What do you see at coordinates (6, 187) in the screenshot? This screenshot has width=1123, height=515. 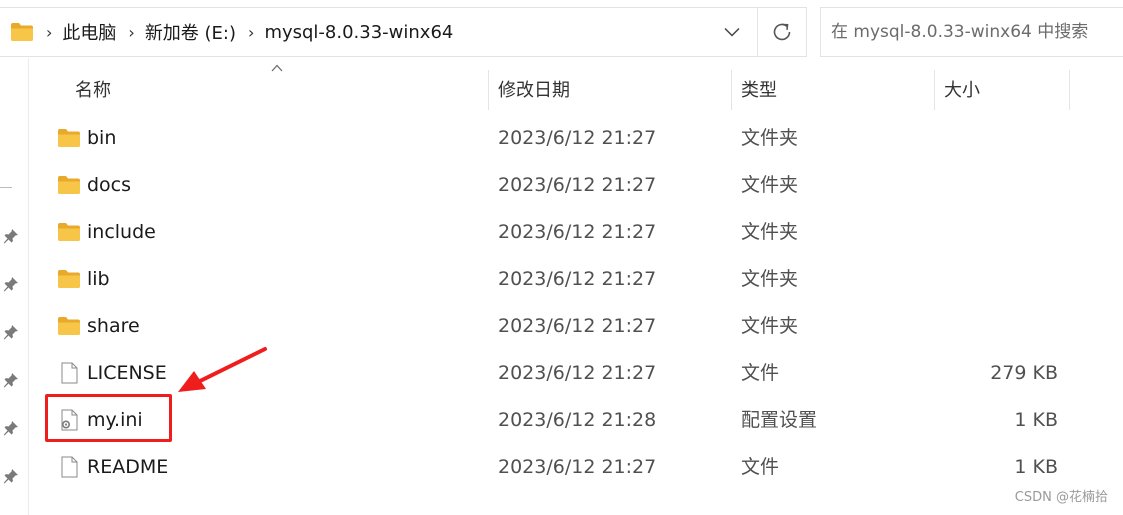 I see `divider` at bounding box center [6, 187].